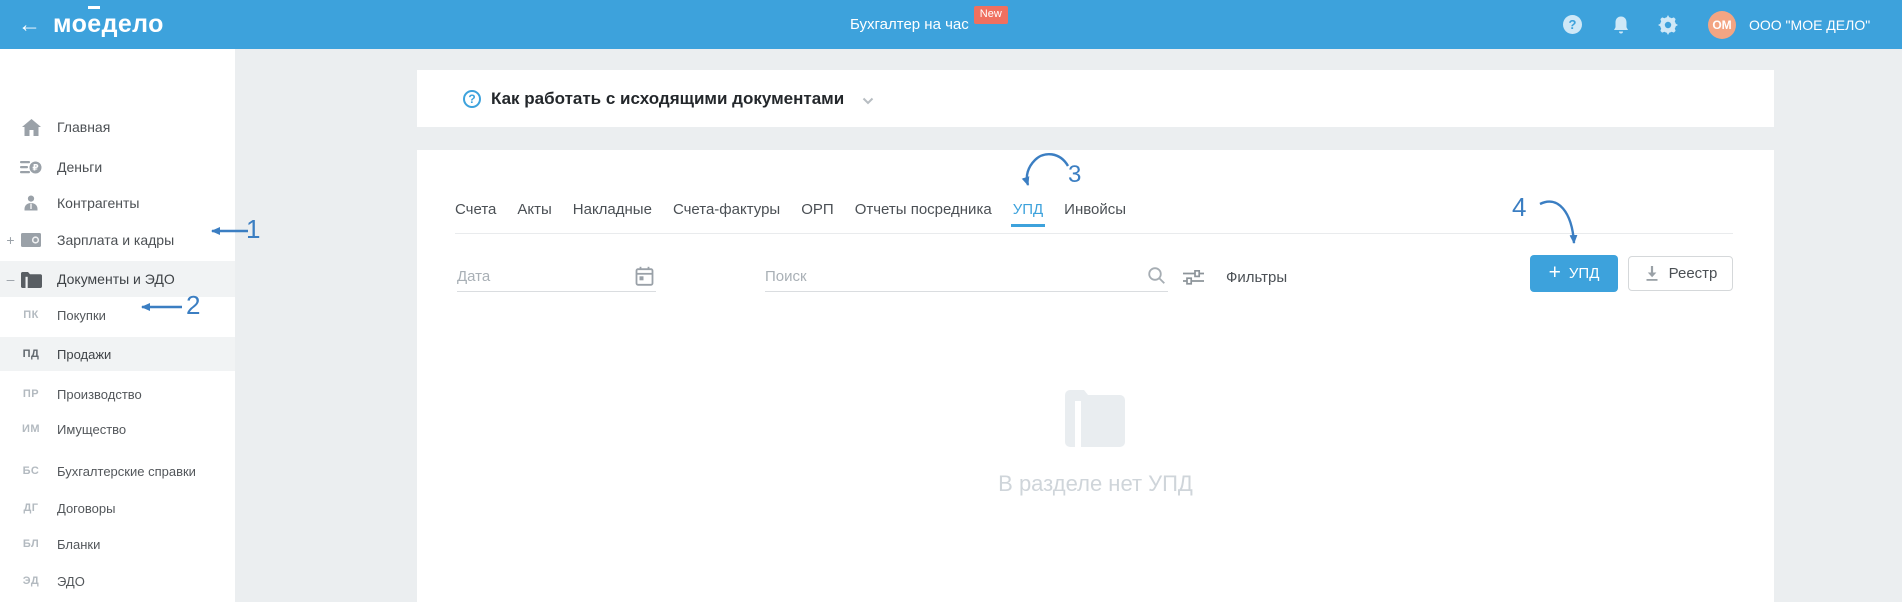 This screenshot has width=1902, height=602. I want to click on search-filter-field, so click(966, 277).